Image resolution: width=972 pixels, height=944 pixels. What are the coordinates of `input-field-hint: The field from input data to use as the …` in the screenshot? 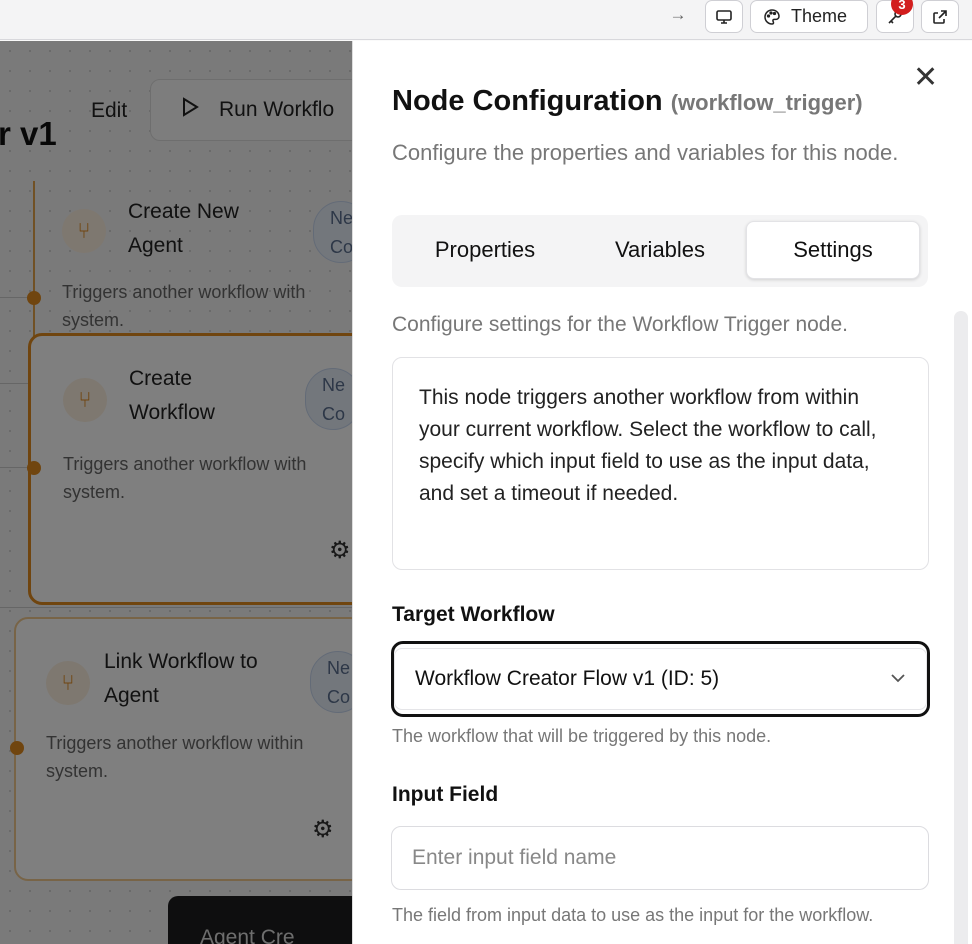 It's located at (633, 915).